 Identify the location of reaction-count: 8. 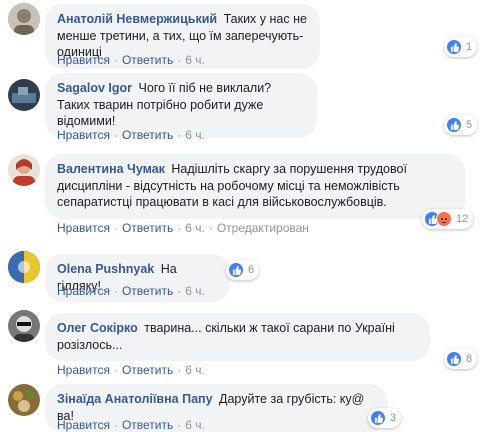
(469, 359).